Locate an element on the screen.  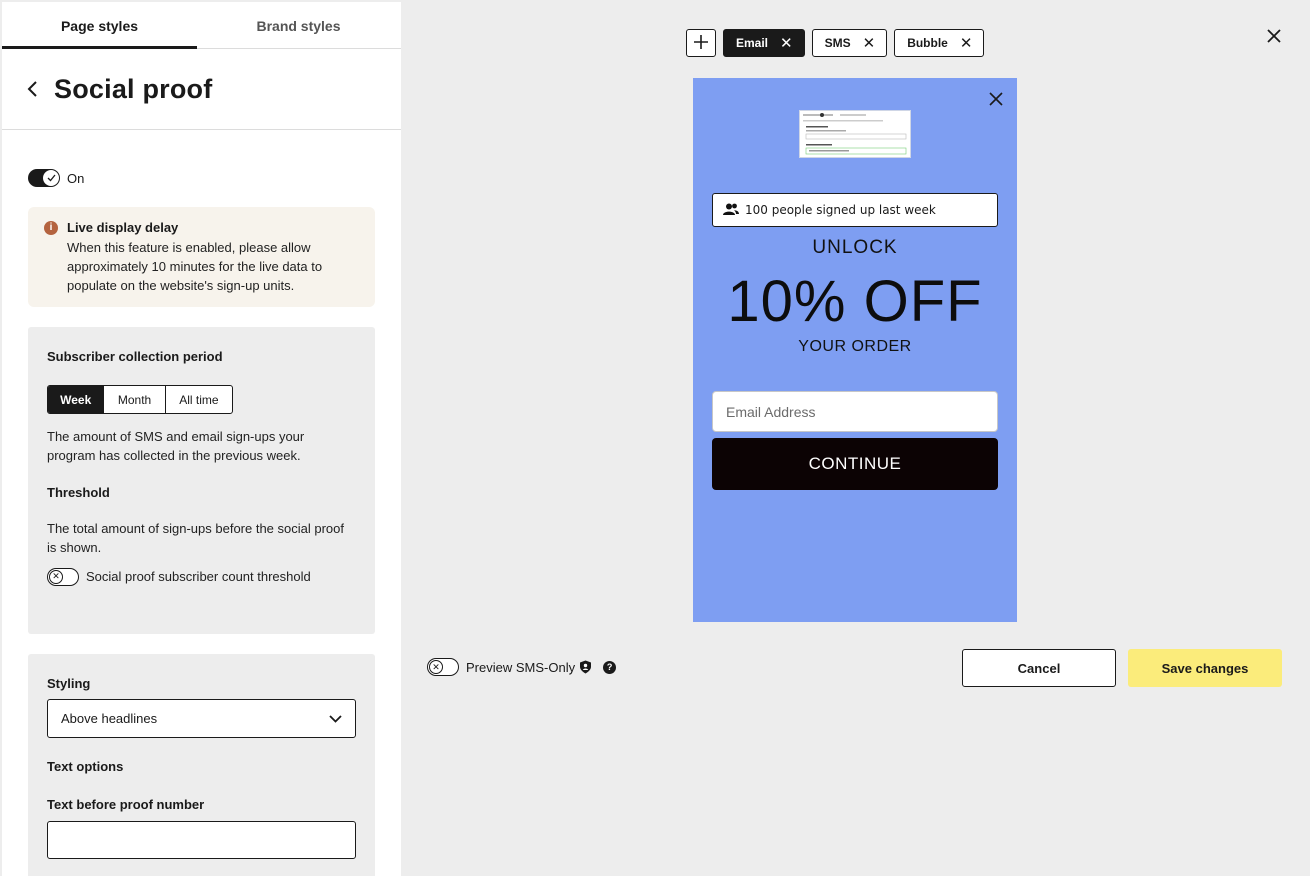
shield-icon is located at coordinates (586, 667).